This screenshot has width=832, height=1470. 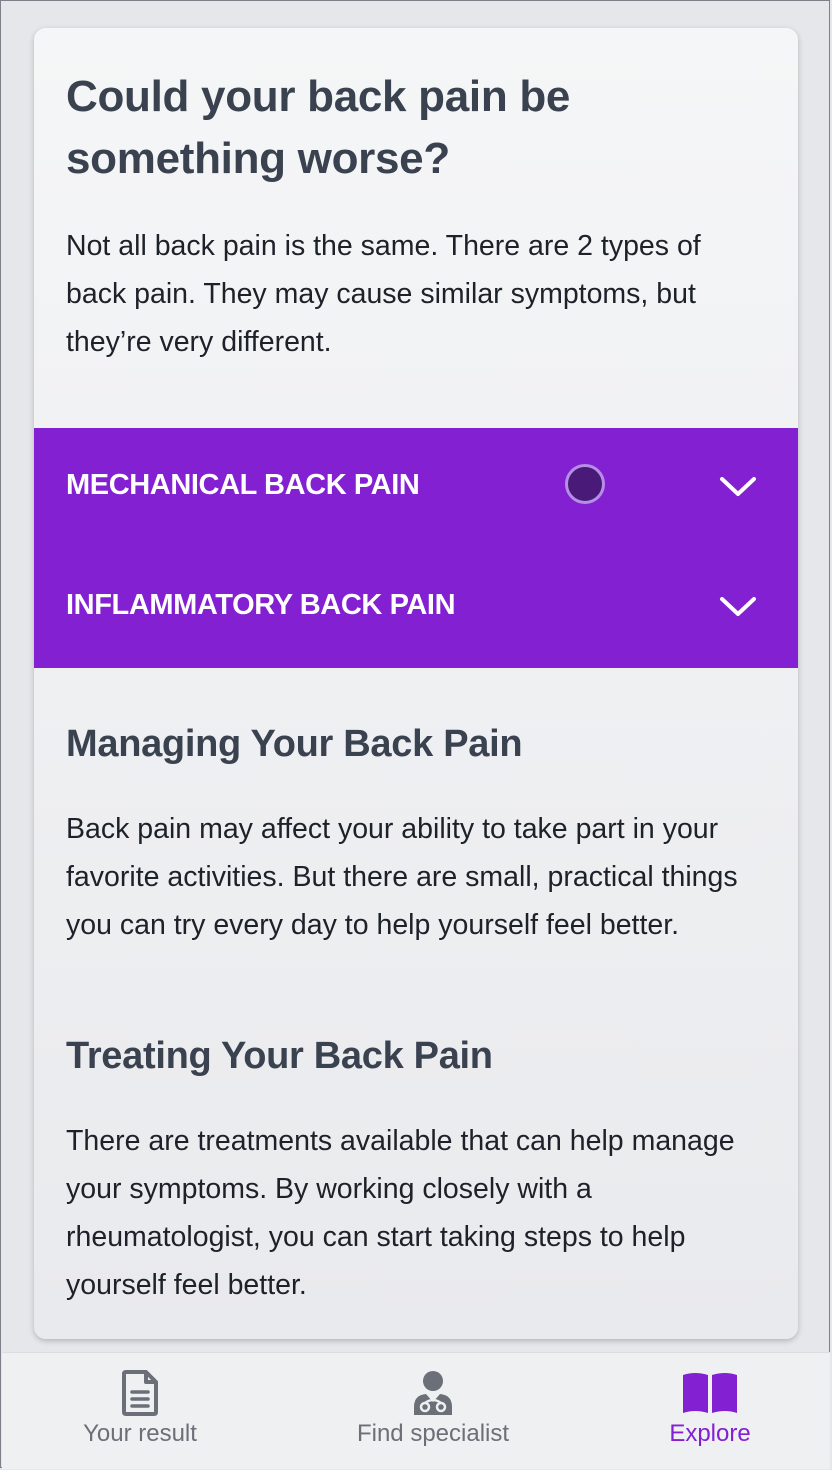 I want to click on bottom-navigation: Your result Find specialist Explore, so click(x=416, y=1410).